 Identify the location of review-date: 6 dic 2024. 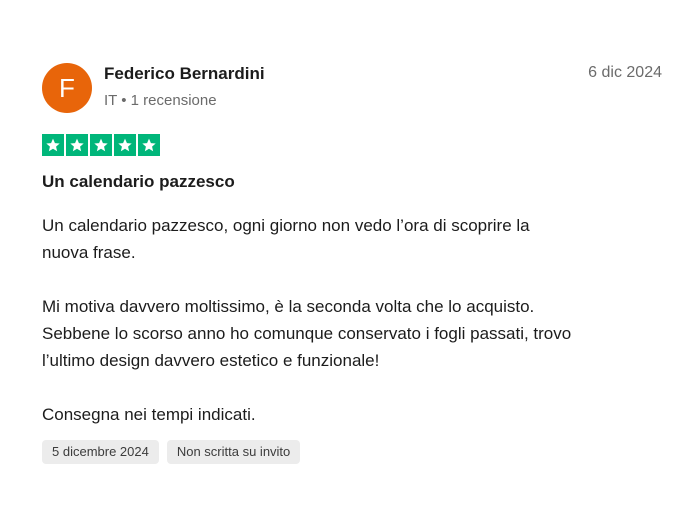
(625, 72).